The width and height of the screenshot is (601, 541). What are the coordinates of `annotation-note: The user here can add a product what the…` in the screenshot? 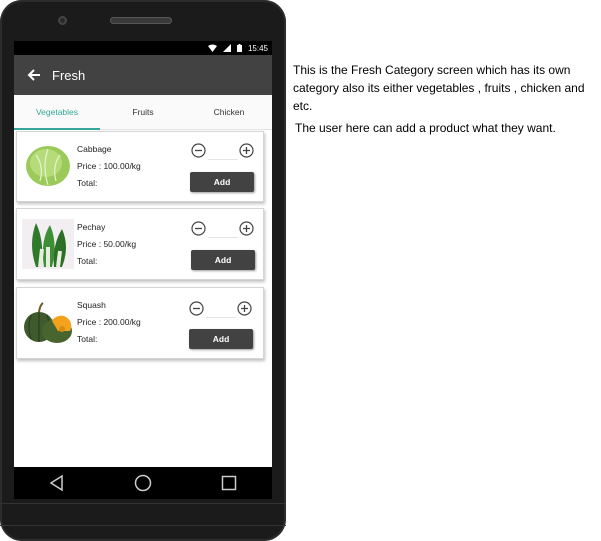 It's located at (425, 128).